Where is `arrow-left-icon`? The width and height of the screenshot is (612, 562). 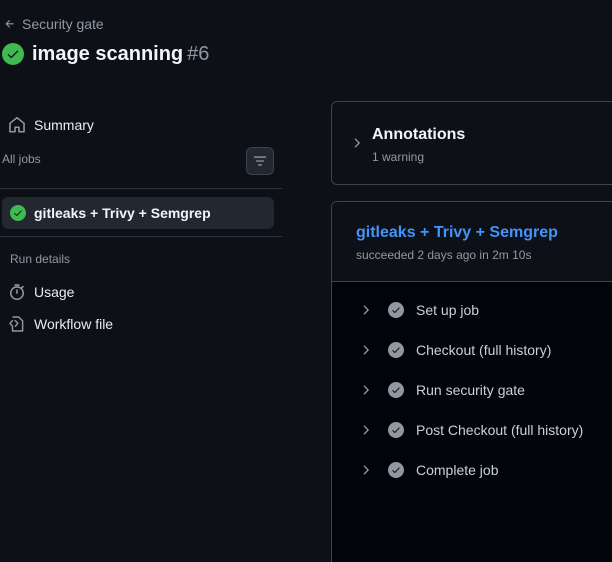
arrow-left-icon is located at coordinates (9, 24).